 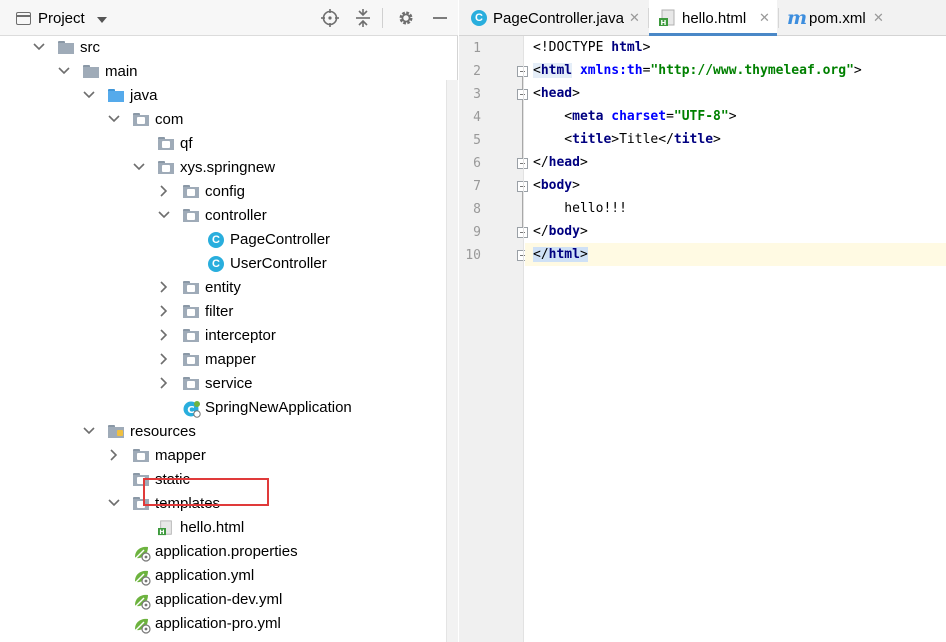 What do you see at coordinates (553, 18) in the screenshot?
I see `tab-page-controller: C PageController.java ✕` at bounding box center [553, 18].